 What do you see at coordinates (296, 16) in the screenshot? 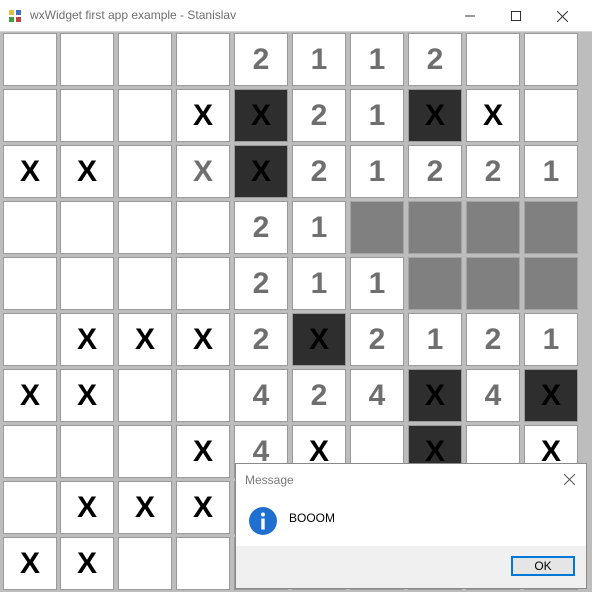
I see `title-bar: wxWidget first app example - Stanislav` at bounding box center [296, 16].